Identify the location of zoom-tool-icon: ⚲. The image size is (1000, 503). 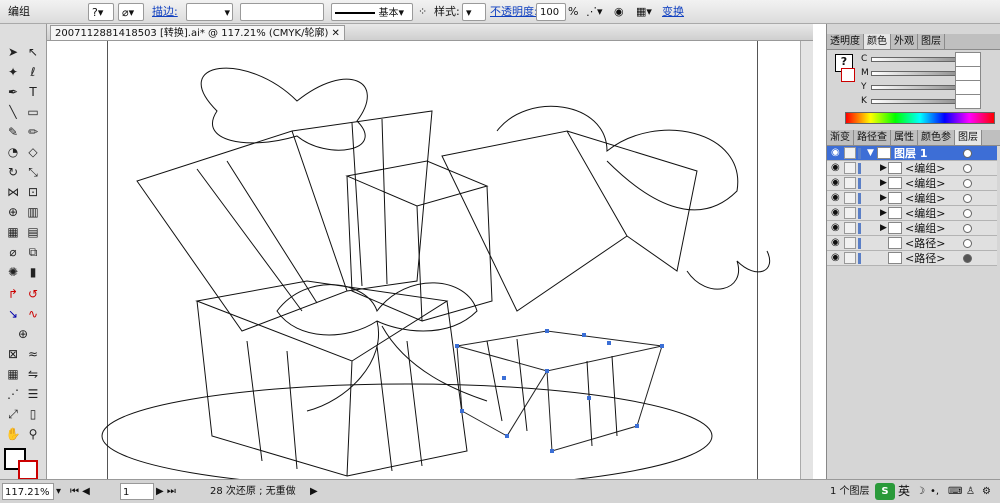
(33, 434).